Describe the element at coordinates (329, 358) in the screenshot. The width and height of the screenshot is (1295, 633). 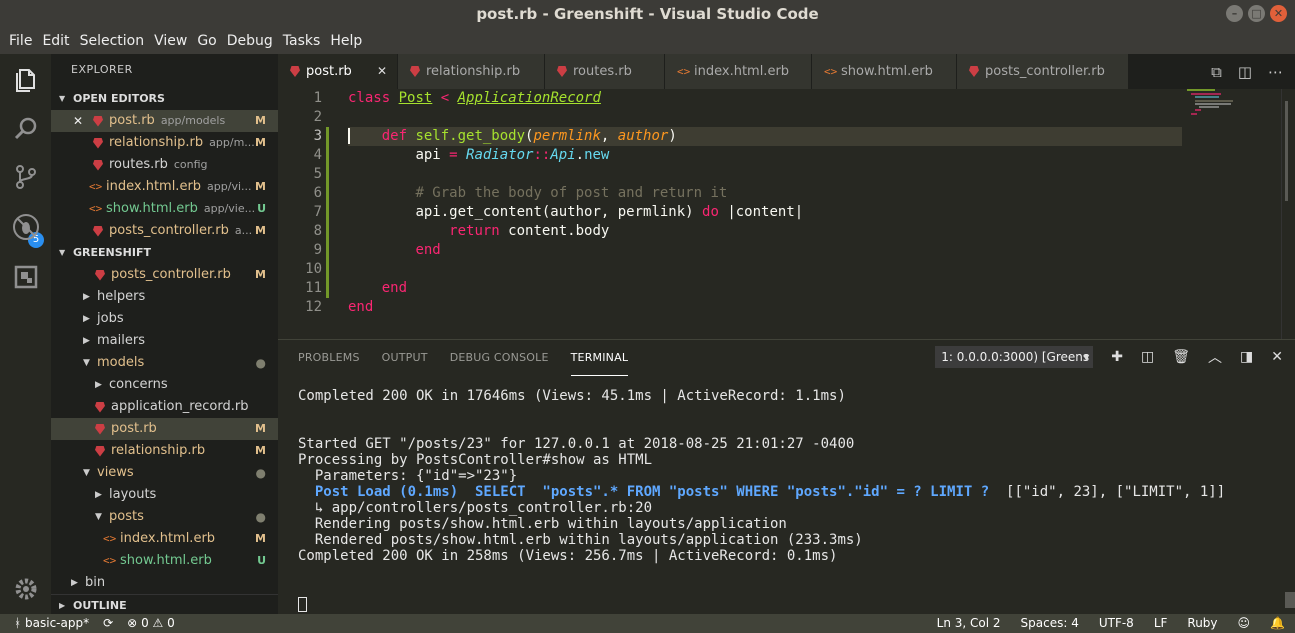
I see `tab-problems: PROBLEMS` at that location.